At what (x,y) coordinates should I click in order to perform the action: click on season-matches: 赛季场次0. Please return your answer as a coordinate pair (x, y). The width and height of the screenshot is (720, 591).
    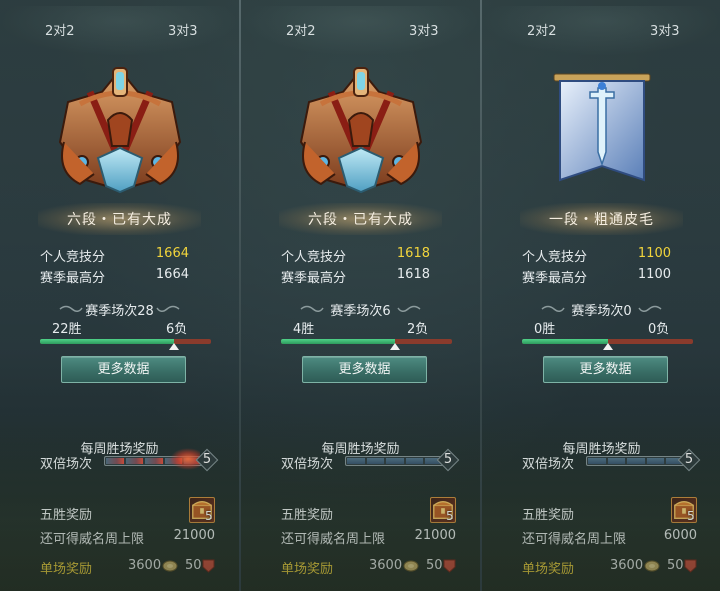
    Looking at the image, I should click on (601, 311).